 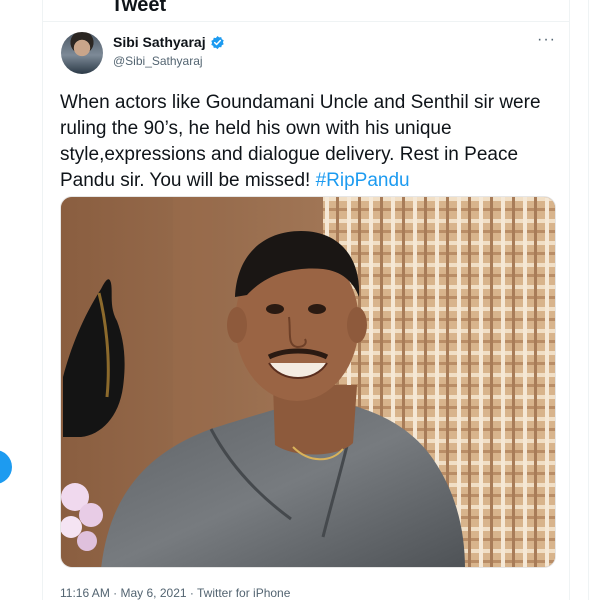 What do you see at coordinates (154, 593) in the screenshot?
I see `tweet-date: May 6, 2021` at bounding box center [154, 593].